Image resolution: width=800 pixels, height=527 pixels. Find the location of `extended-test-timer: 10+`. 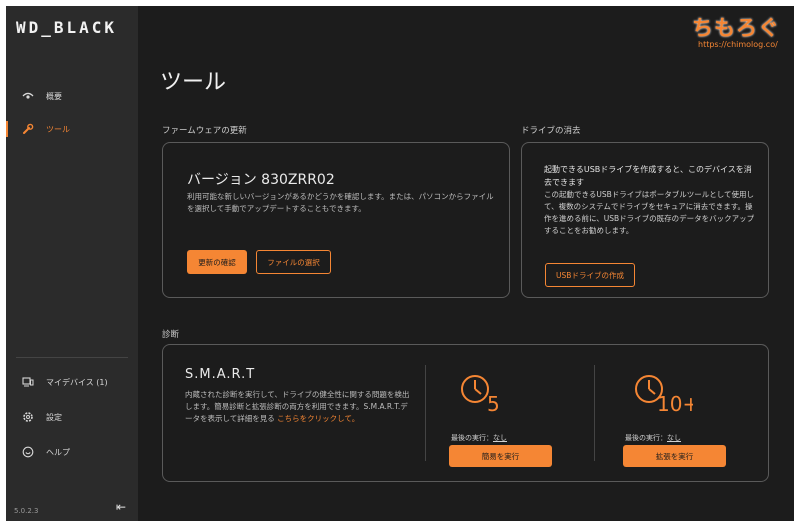

extended-test-timer: 10+ is located at coordinates (666, 392).